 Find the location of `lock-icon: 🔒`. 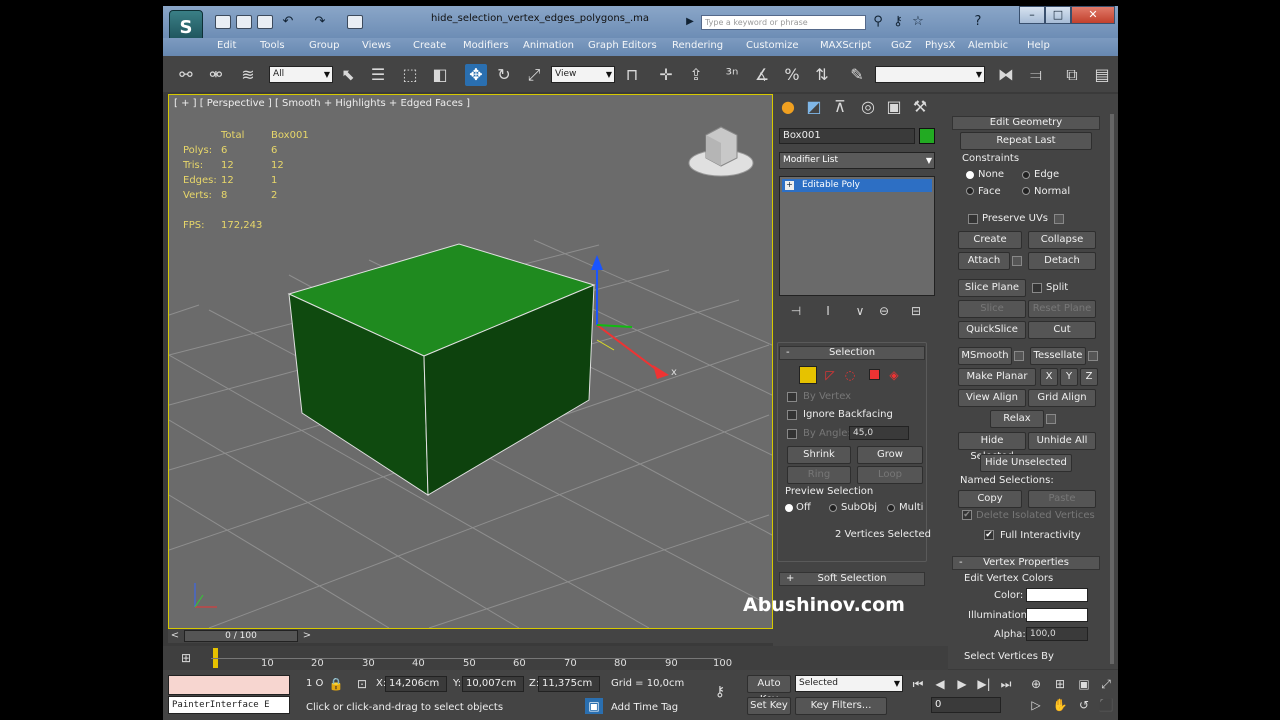

lock-icon: 🔒 is located at coordinates (336, 684).